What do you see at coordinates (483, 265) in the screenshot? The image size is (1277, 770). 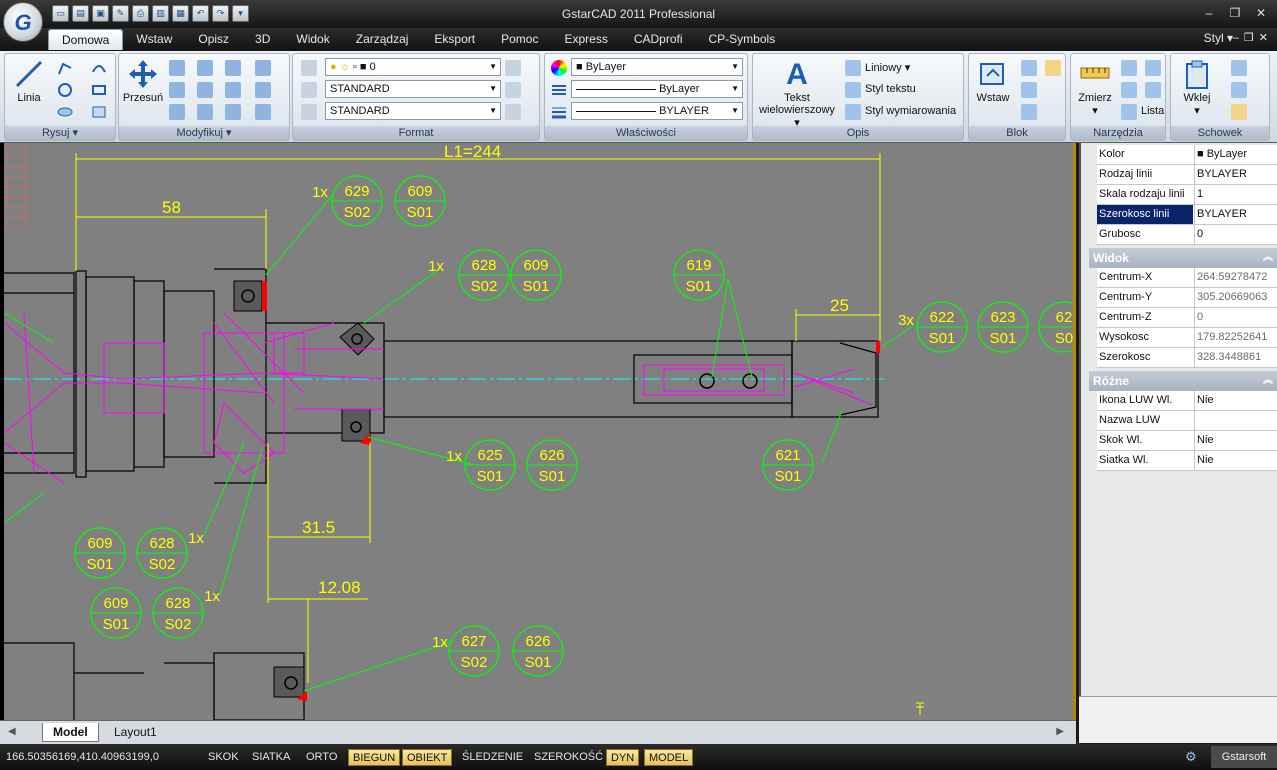 I see `balloon-628: 628` at bounding box center [483, 265].